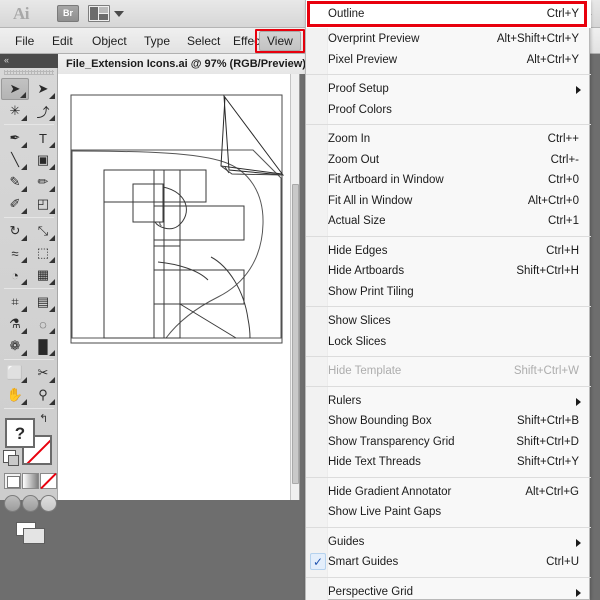  Describe the element at coordinates (20, 433) in the screenshot. I see `fill-swatch: ?` at that location.